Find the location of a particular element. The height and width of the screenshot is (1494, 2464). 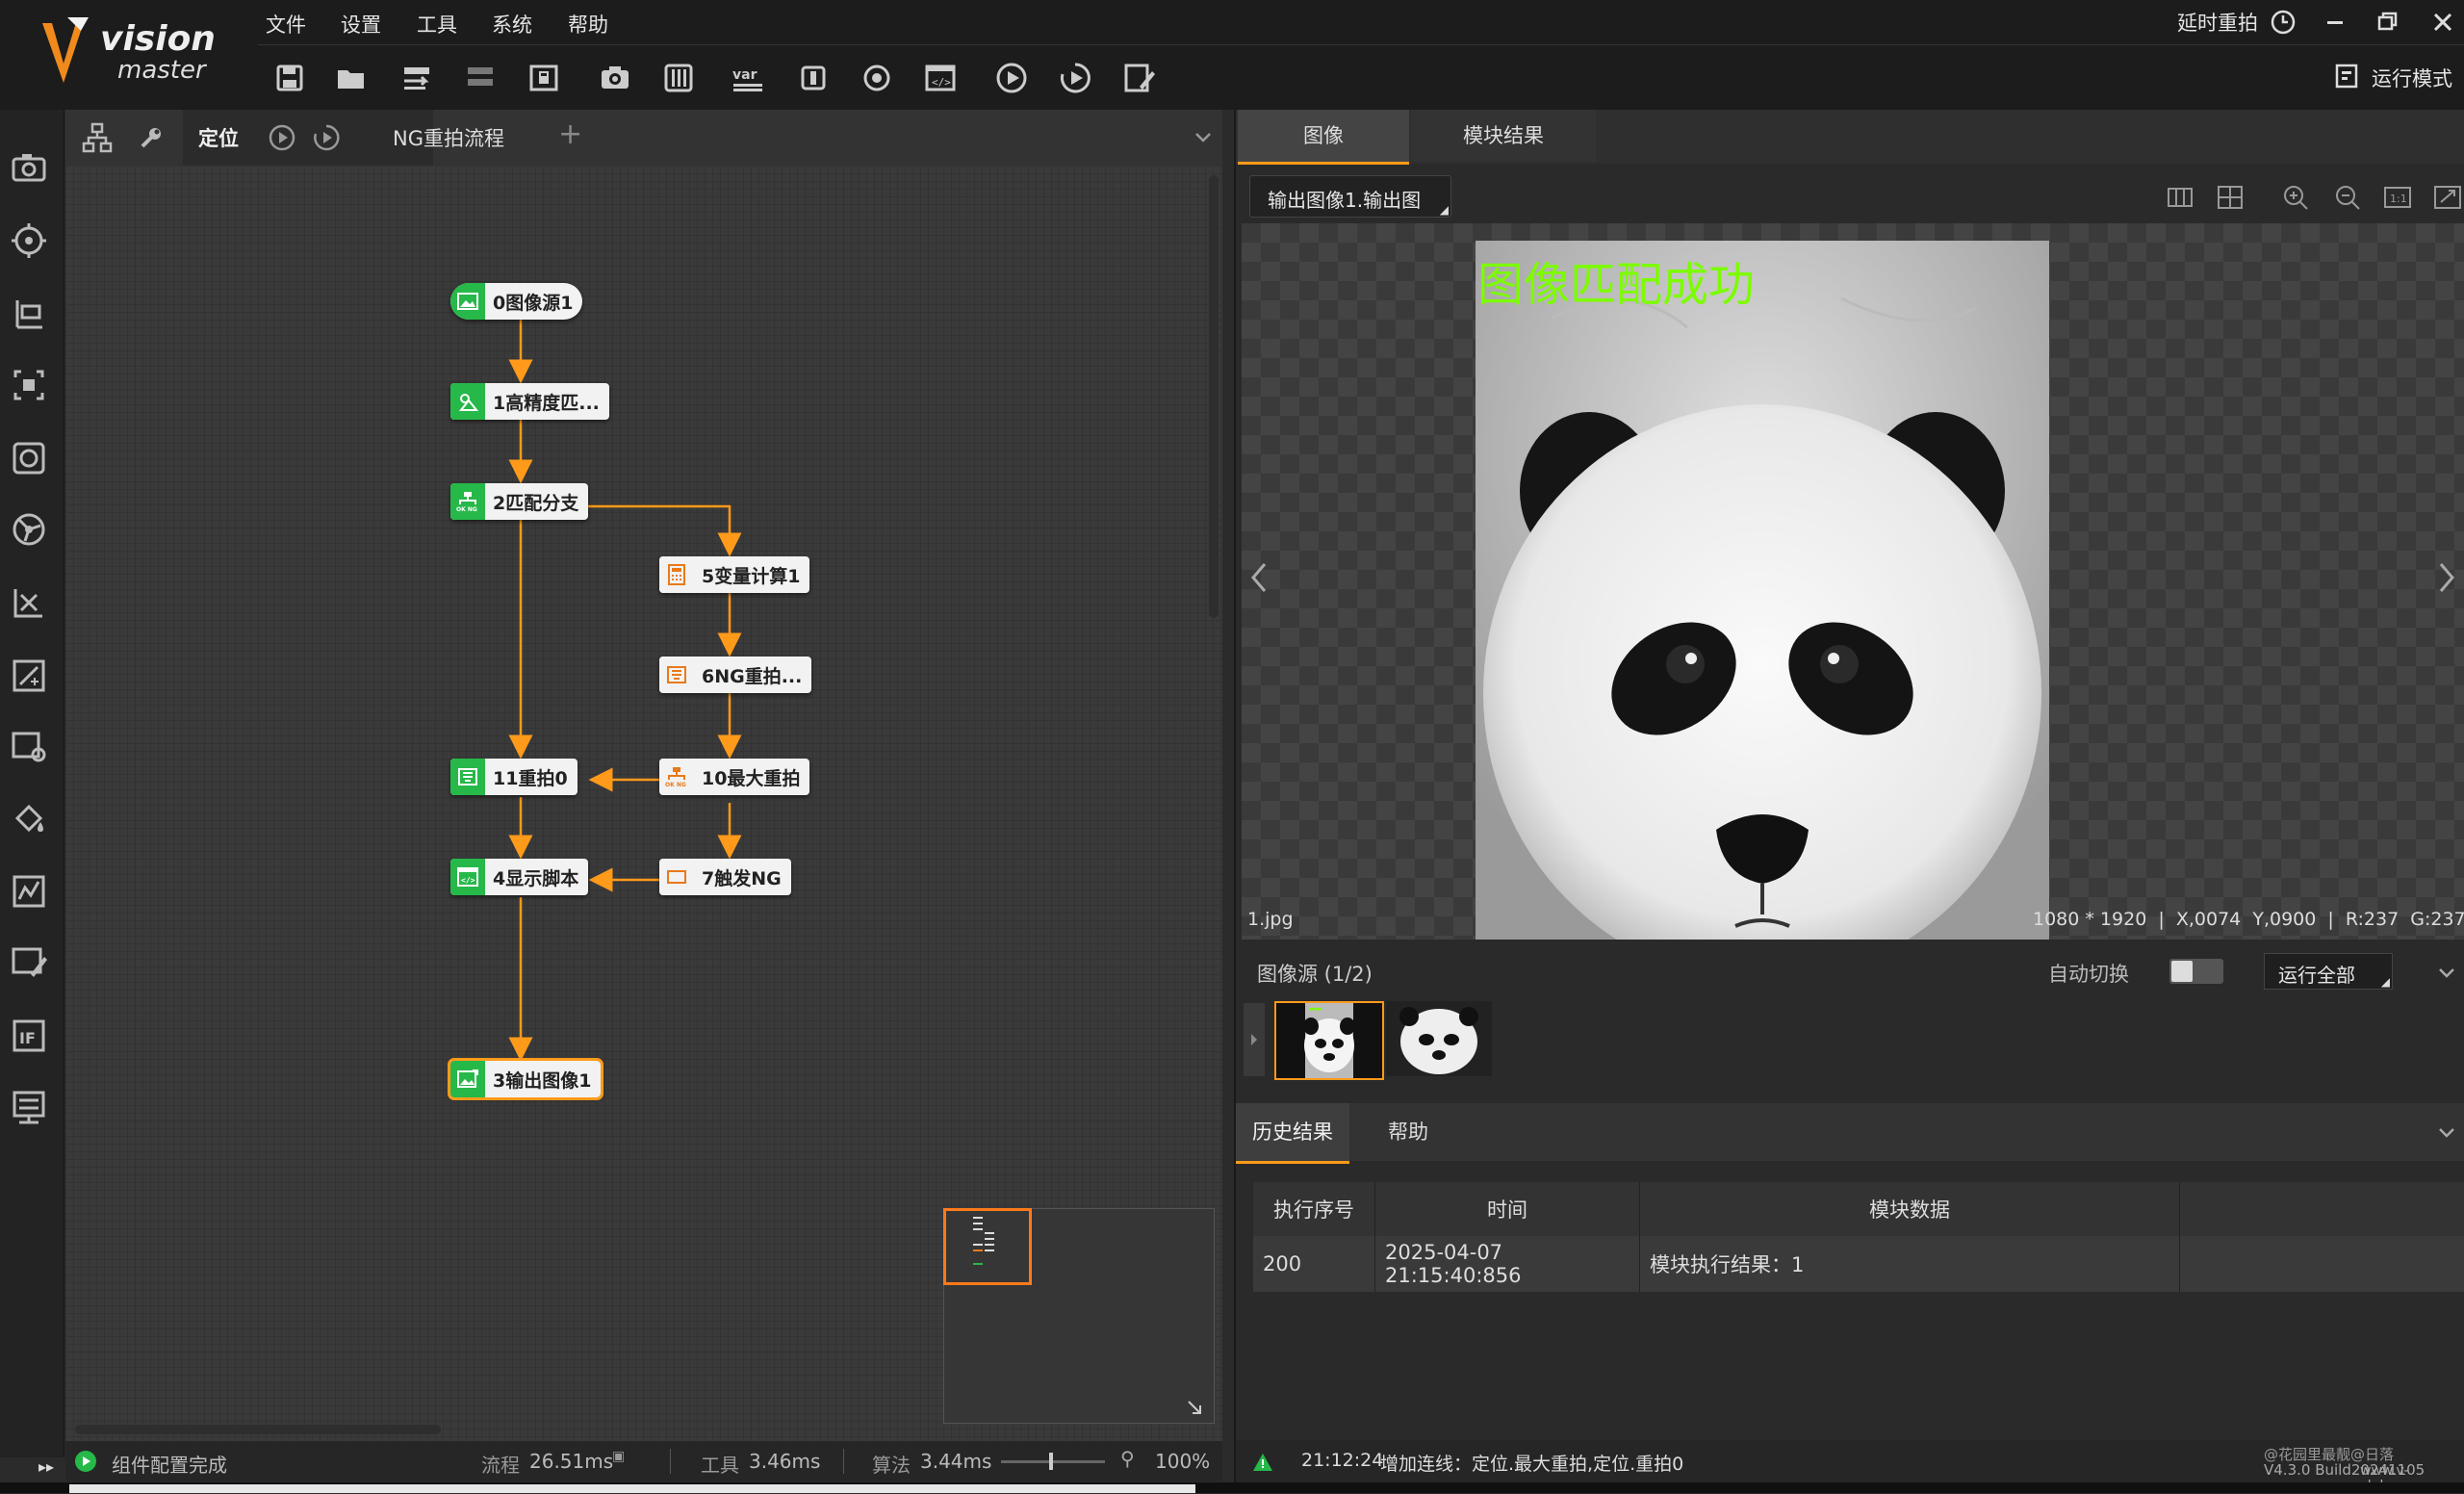

run-flow-icon is located at coordinates (282, 137).